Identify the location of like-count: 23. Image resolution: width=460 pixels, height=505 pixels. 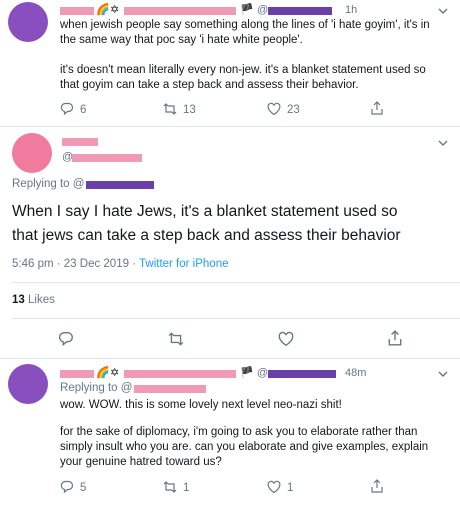
(293, 110).